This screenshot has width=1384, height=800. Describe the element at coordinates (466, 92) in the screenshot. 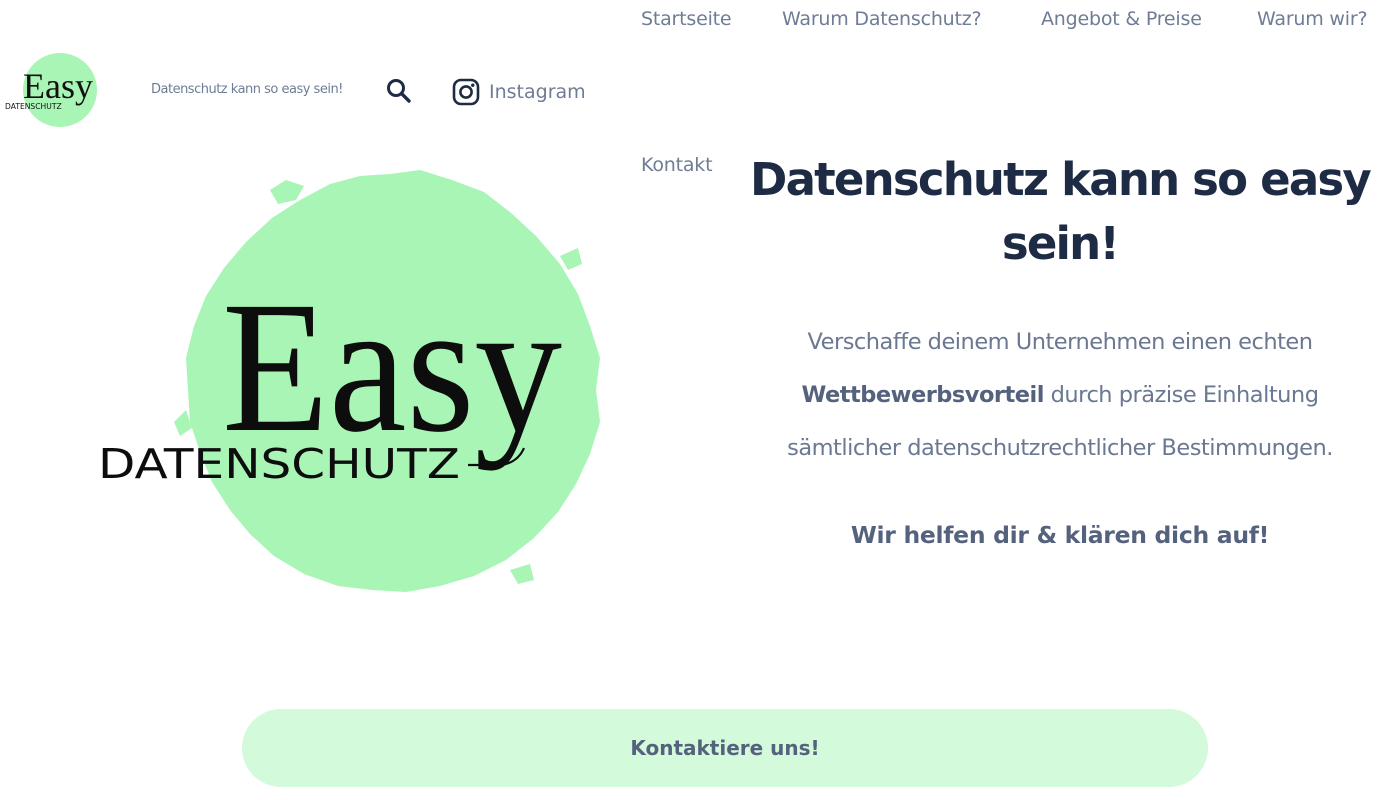

I see `instagram-icon` at that location.